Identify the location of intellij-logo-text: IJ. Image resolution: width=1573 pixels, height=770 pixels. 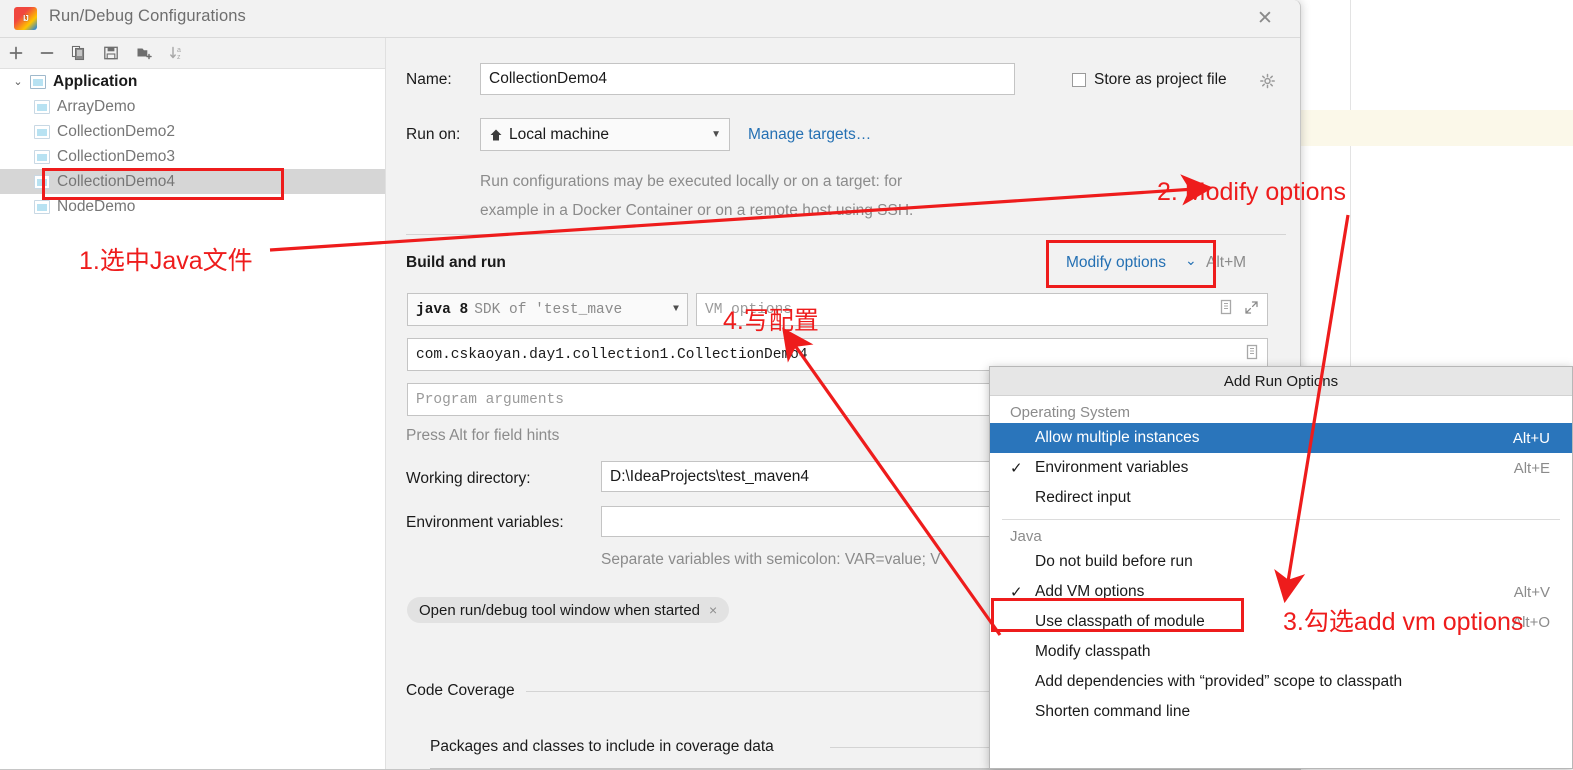
(26, 18).